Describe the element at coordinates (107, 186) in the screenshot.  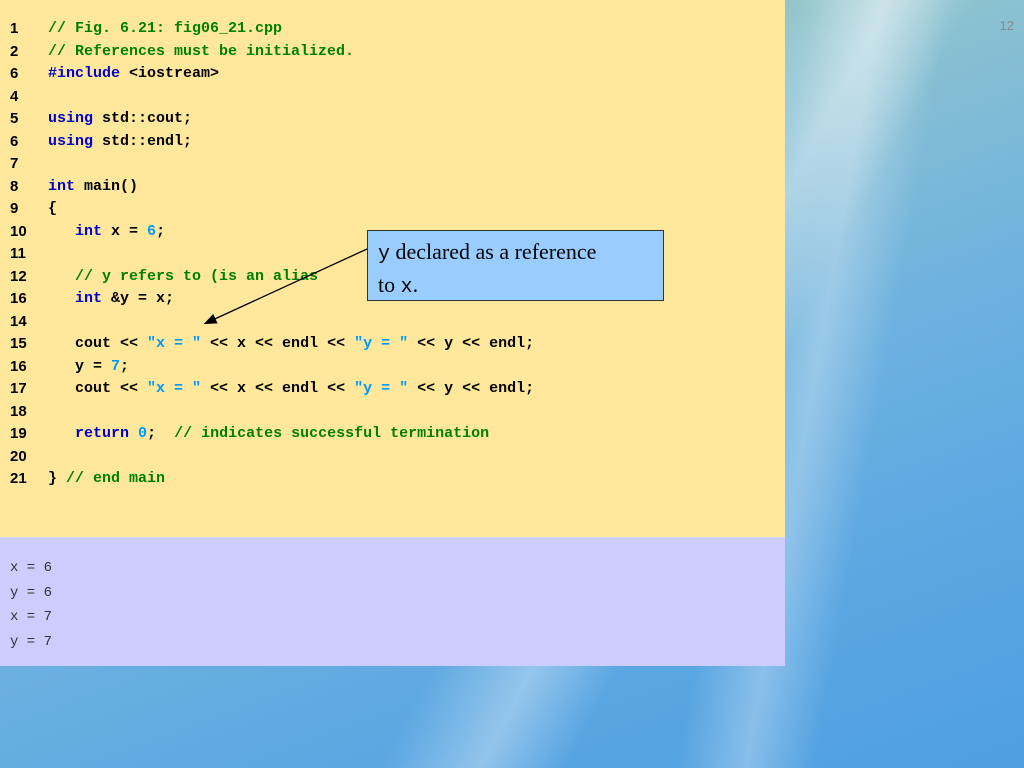
I see `code-token: main()` at that location.